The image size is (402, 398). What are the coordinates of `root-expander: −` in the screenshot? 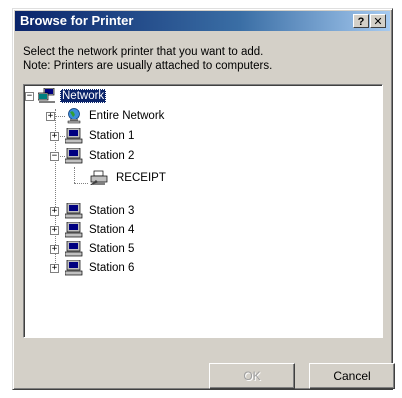 It's located at (29, 96).